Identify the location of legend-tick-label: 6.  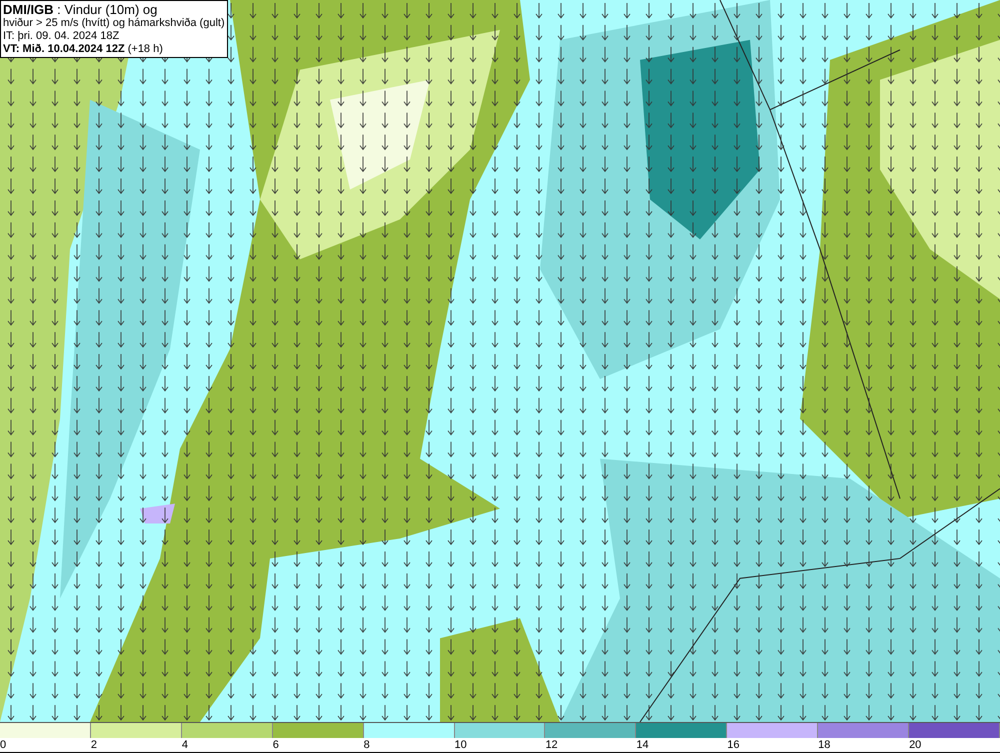
(275, 745).